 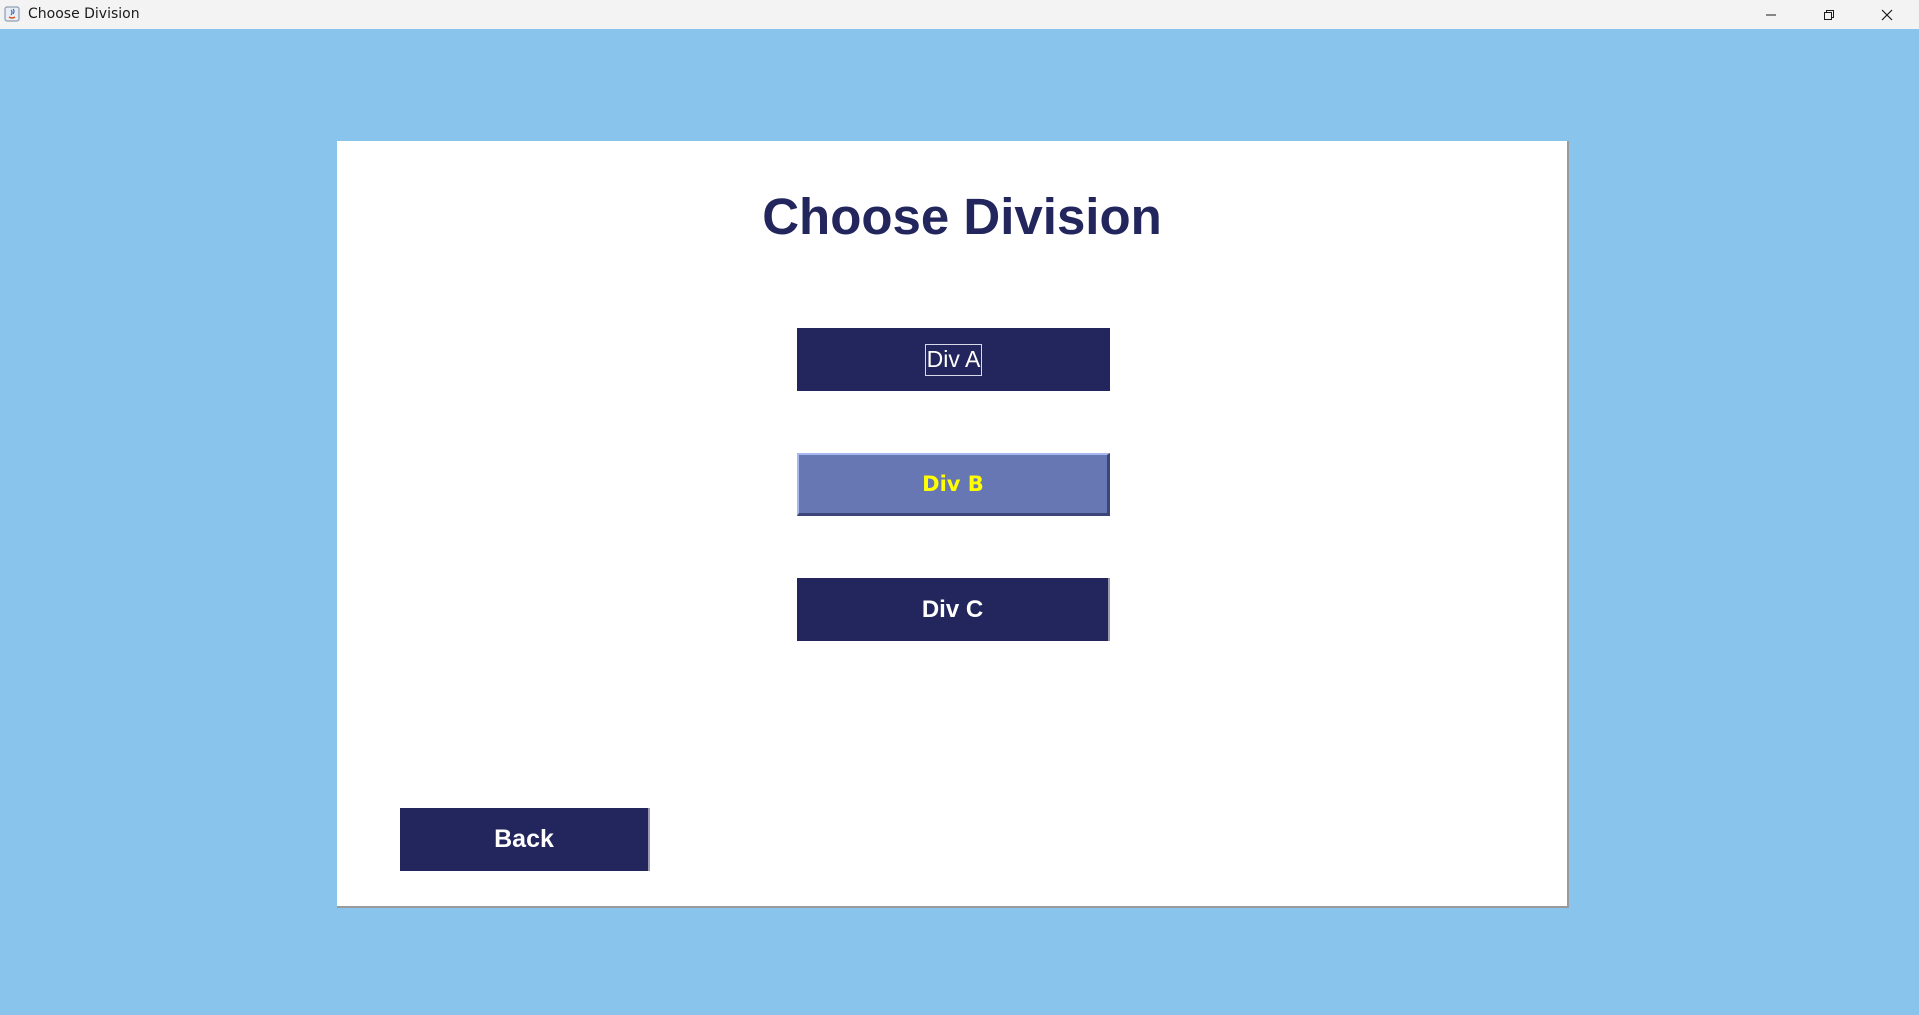 What do you see at coordinates (12, 14) in the screenshot?
I see `java-app-icon` at bounding box center [12, 14].